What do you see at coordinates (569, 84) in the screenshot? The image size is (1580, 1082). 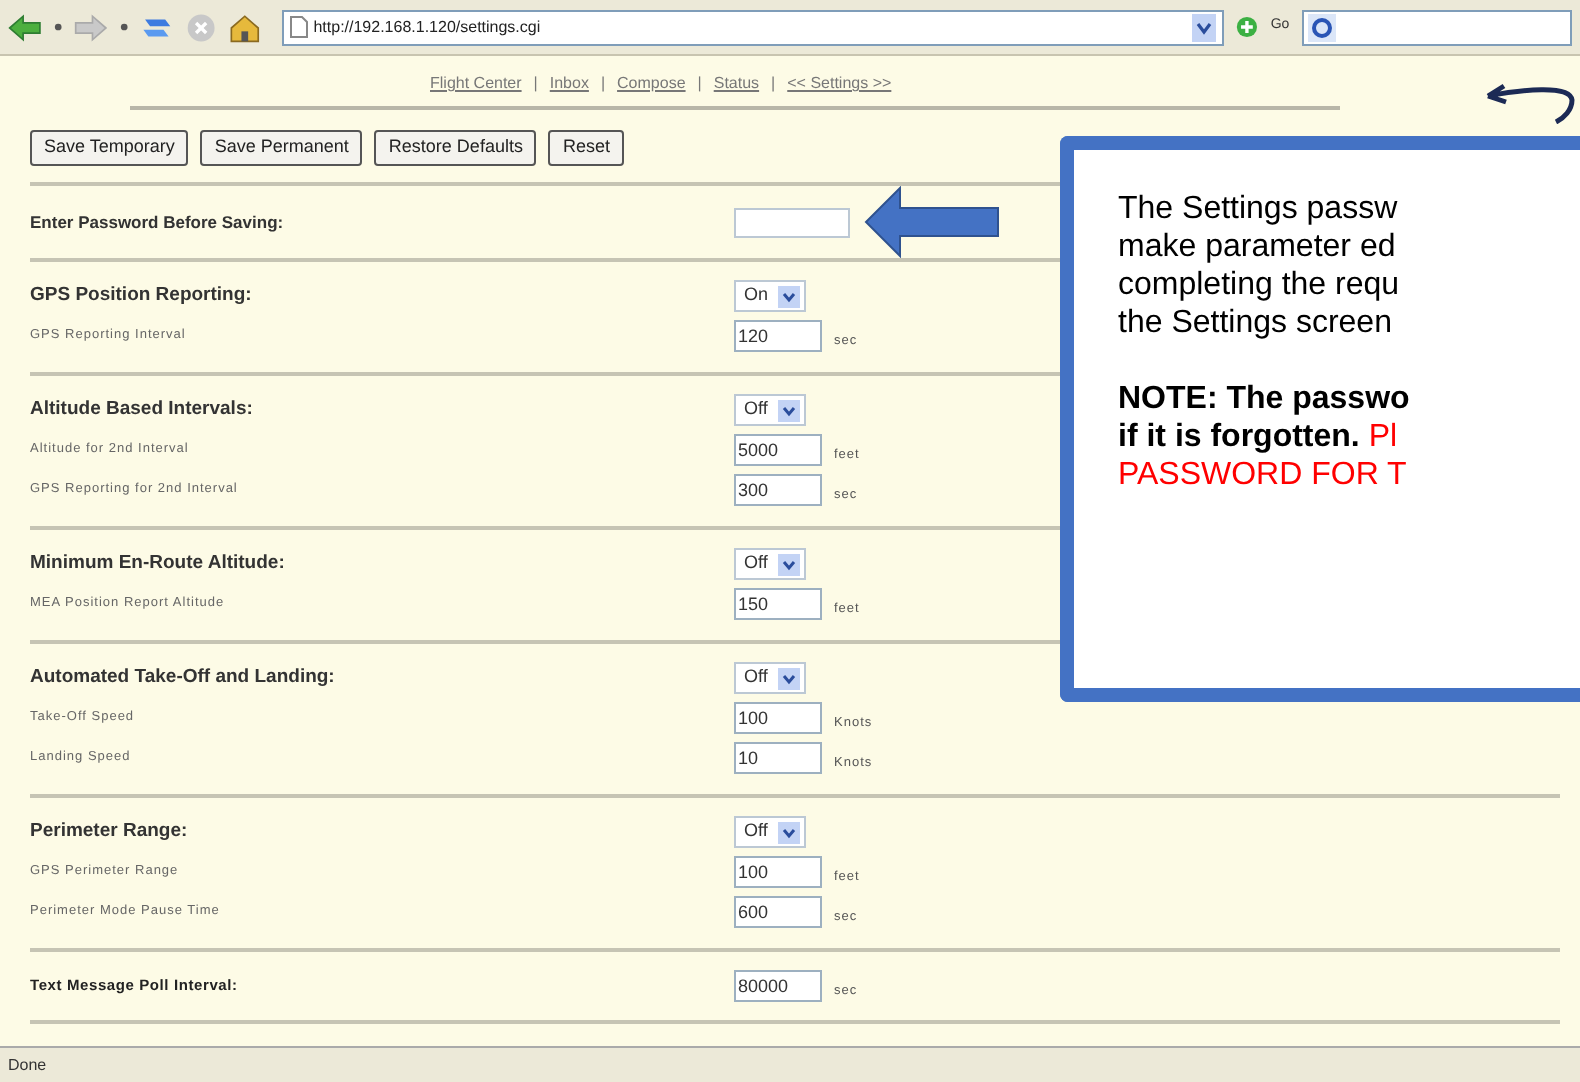 I see `nav-link: Inbox` at bounding box center [569, 84].